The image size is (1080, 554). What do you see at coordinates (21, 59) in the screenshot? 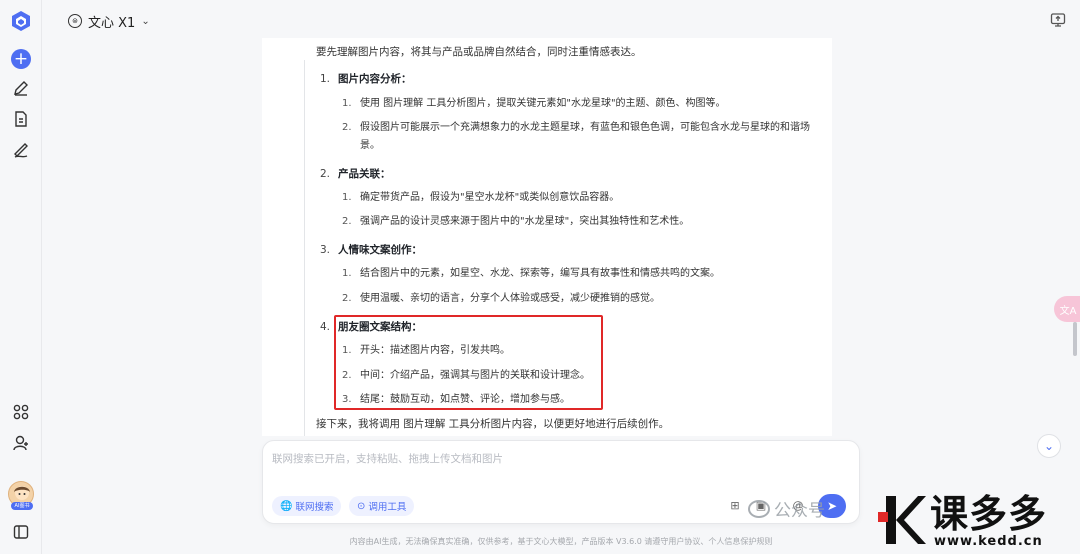
I see `new-chat-icon: +` at bounding box center [21, 59].